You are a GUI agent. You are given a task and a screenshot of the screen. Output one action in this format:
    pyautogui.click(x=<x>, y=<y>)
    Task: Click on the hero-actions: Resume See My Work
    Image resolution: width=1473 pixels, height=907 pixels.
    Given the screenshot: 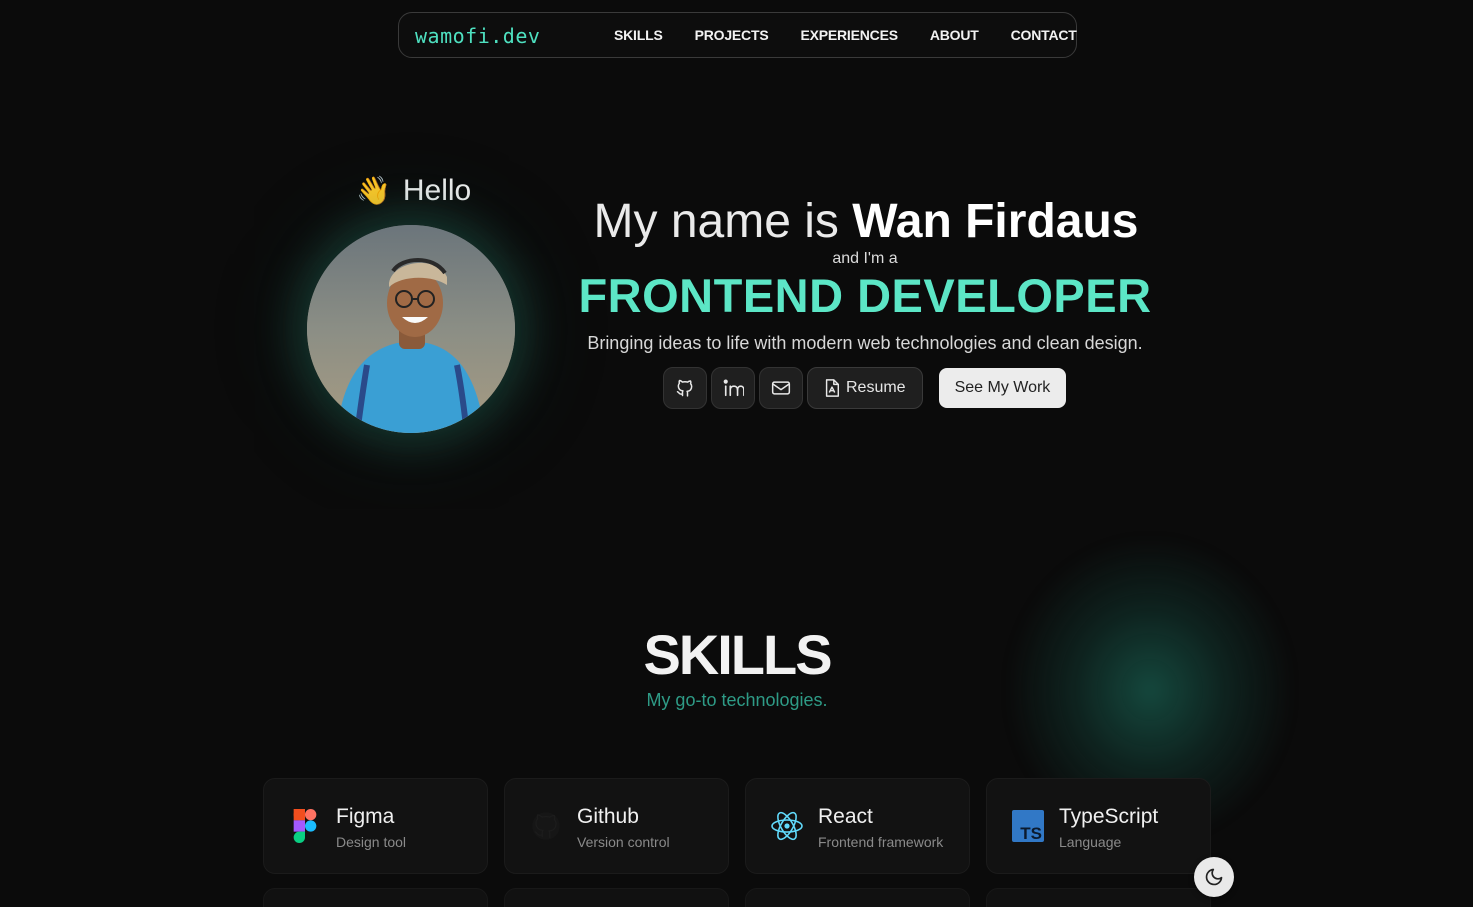 What is the action you would take?
    pyautogui.click(x=865, y=388)
    